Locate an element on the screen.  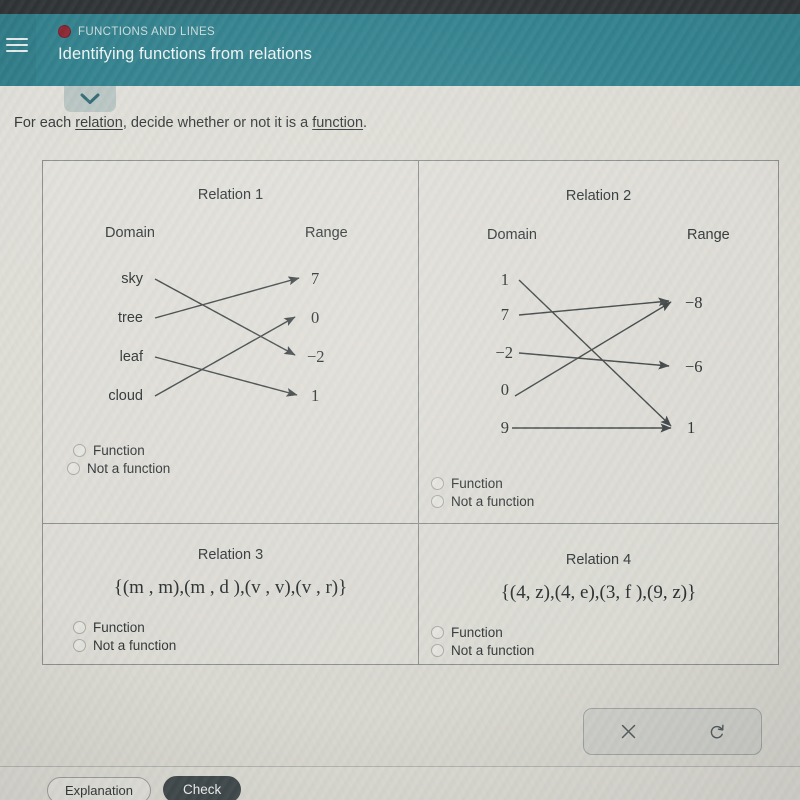
relation-1-choices: Function Not a function is located at coordinates (118, 461).